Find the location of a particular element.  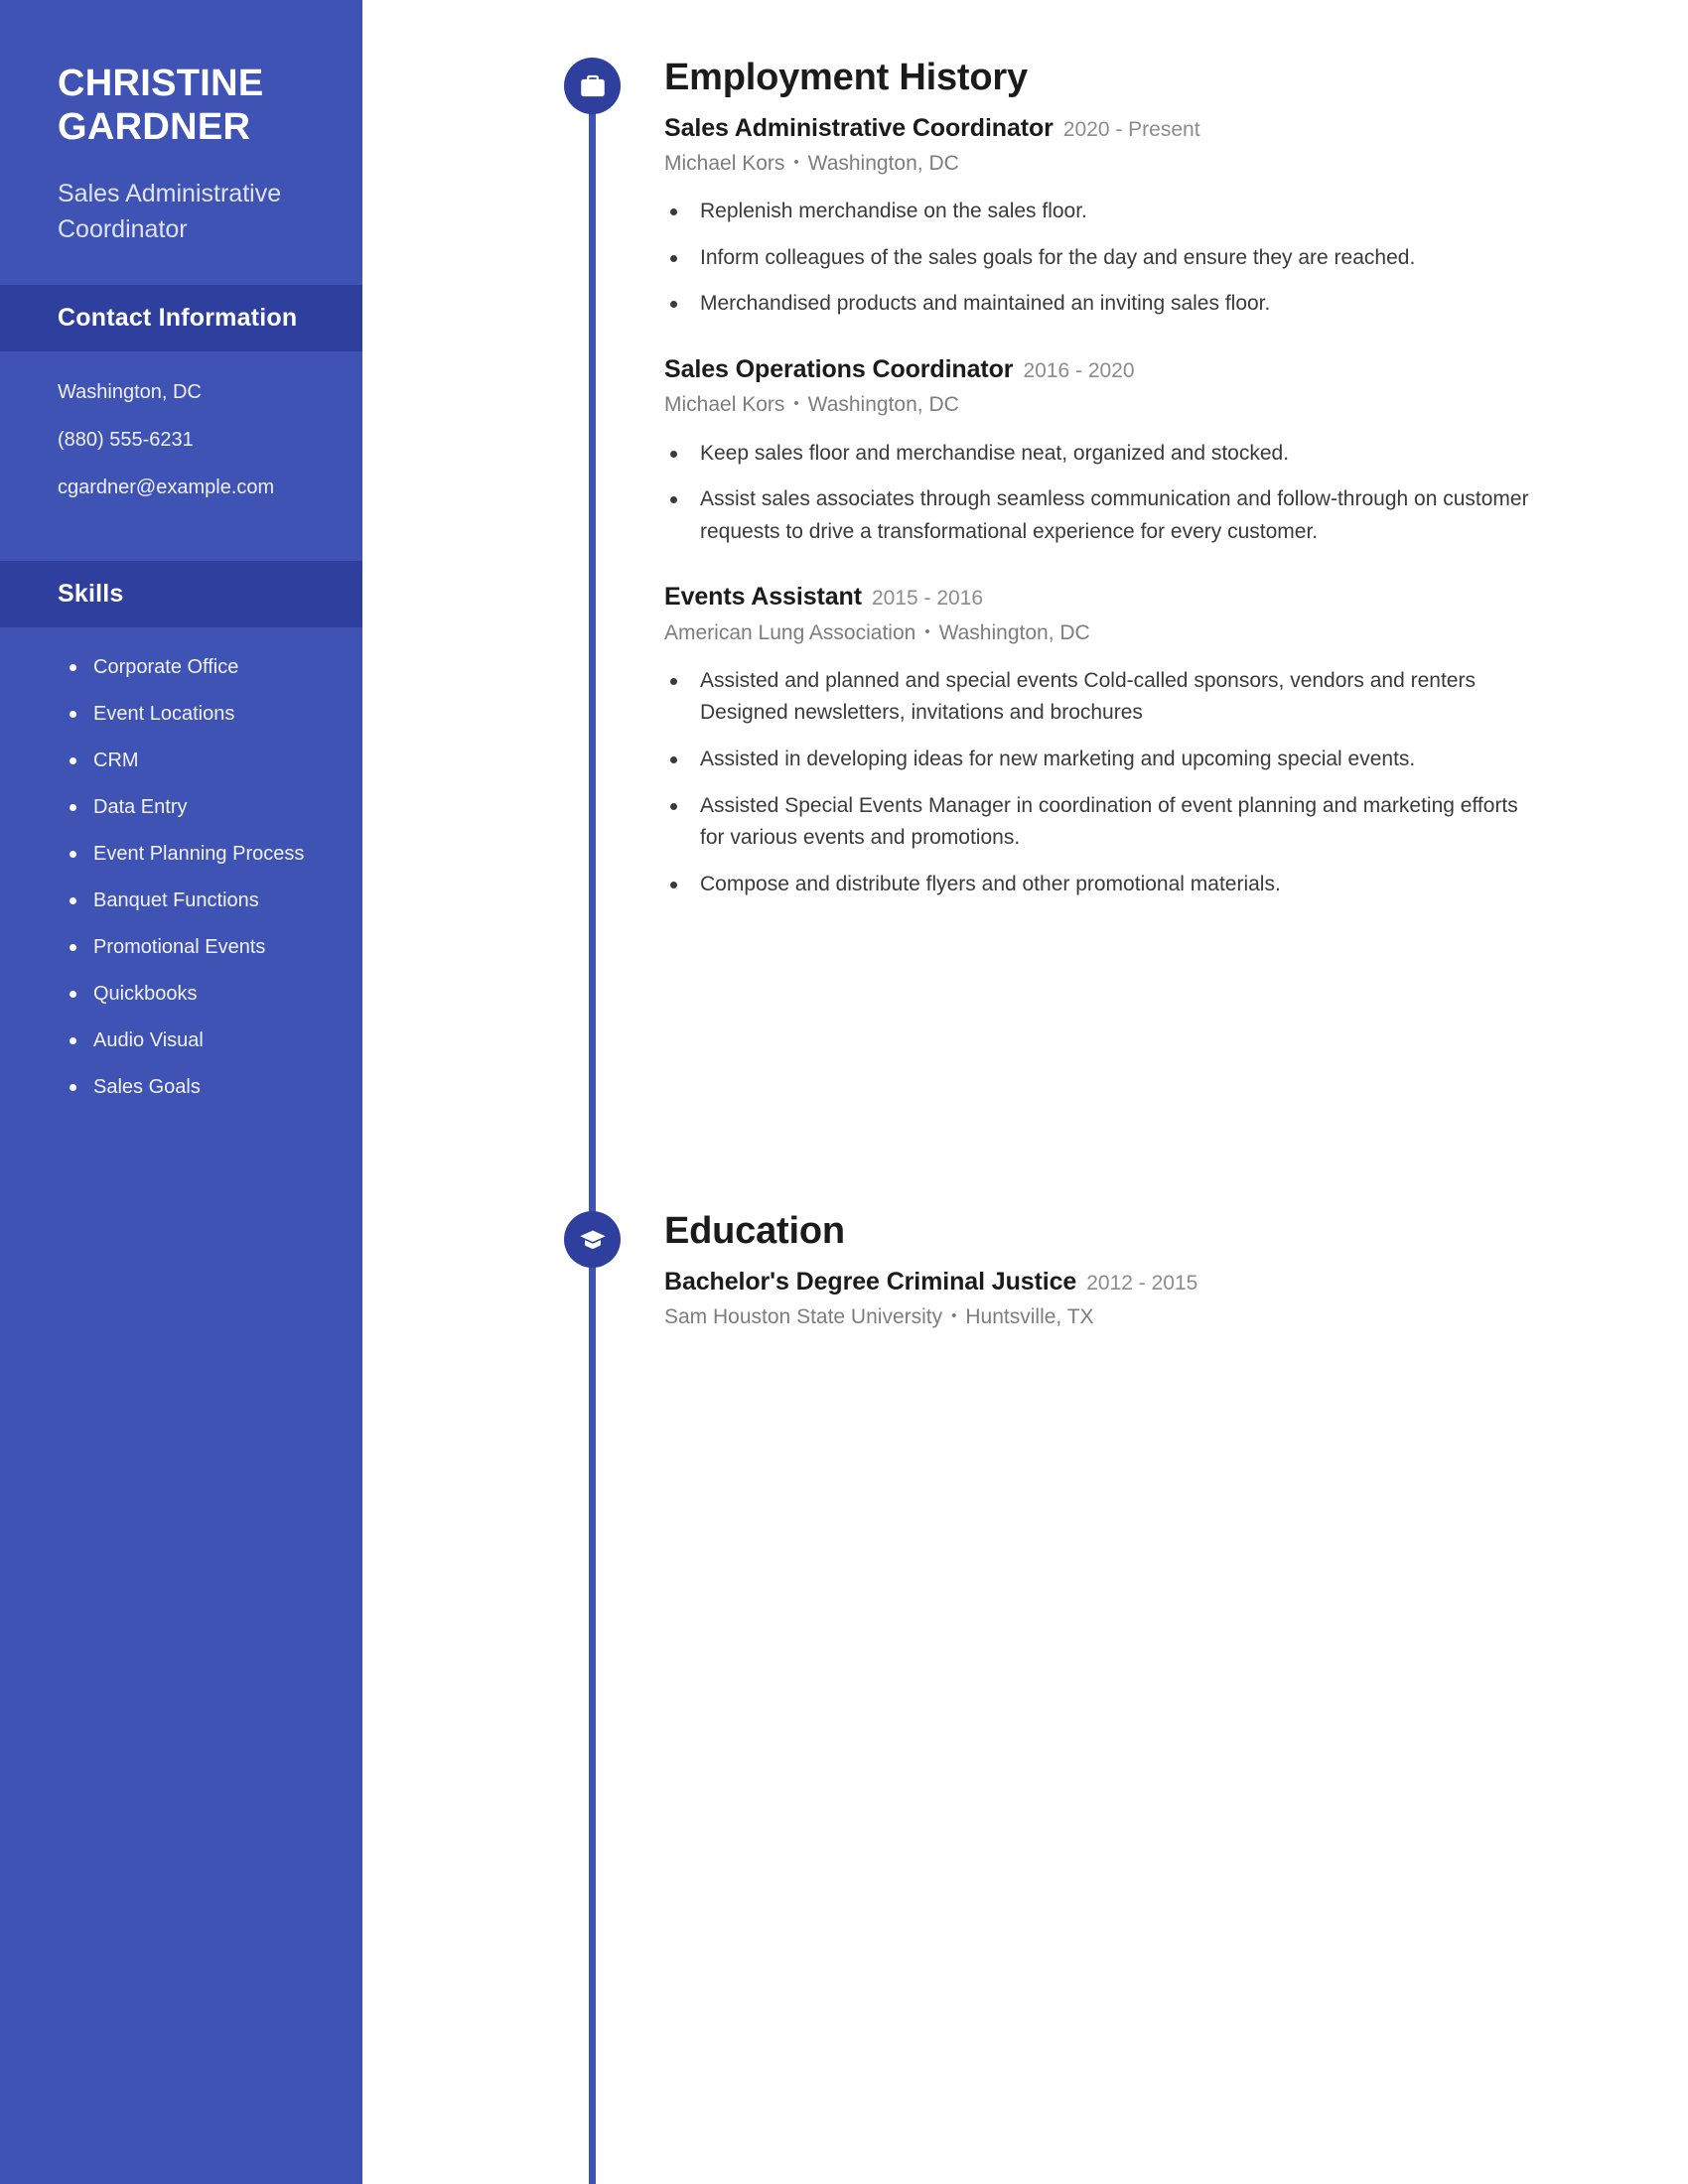

job-dates: 2016 - 2020 is located at coordinates (1079, 371).